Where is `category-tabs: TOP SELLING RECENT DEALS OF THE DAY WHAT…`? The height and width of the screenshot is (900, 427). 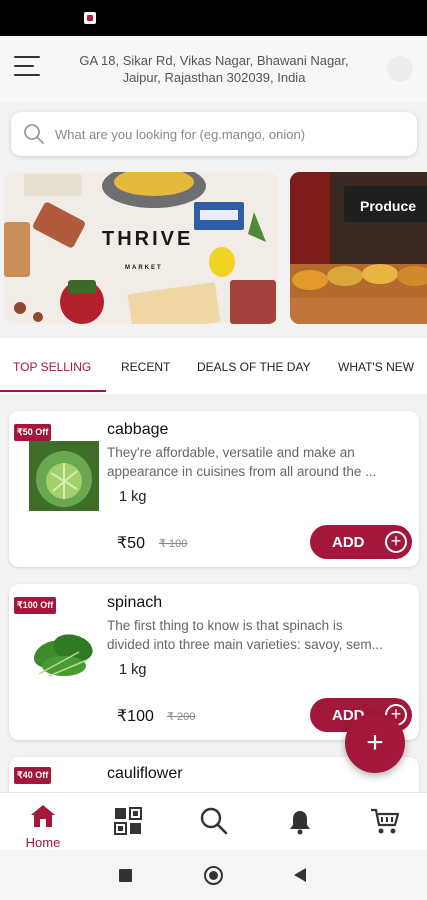
category-tabs: TOP SELLING RECENT DEALS OF THE DAY WHAT… is located at coordinates (213, 366).